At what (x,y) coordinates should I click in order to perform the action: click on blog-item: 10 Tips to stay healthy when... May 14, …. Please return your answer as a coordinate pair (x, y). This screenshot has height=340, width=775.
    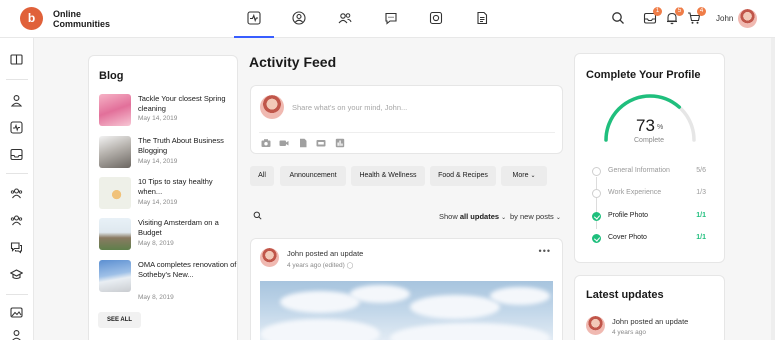
    Looking at the image, I should click on (169, 194).